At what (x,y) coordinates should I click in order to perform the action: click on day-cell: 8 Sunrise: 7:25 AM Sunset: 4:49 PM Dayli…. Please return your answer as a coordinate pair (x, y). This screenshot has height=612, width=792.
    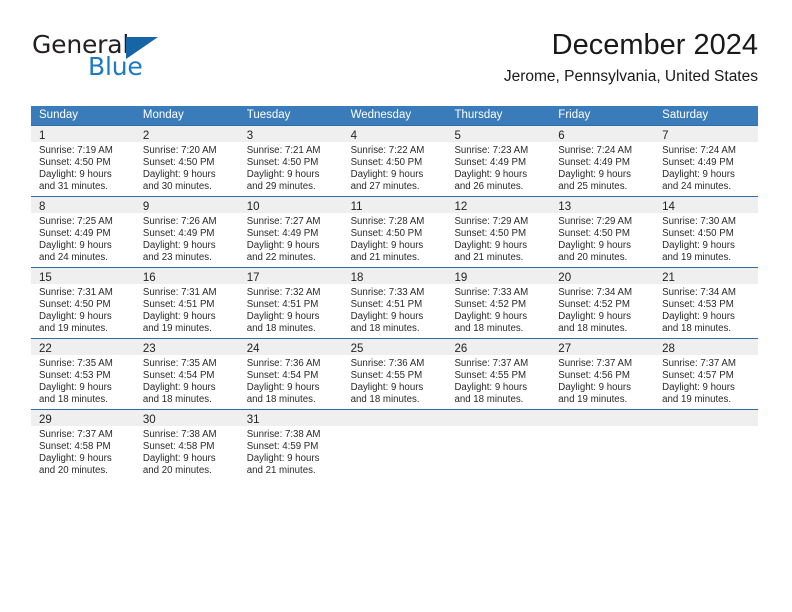
    Looking at the image, I should click on (83, 232).